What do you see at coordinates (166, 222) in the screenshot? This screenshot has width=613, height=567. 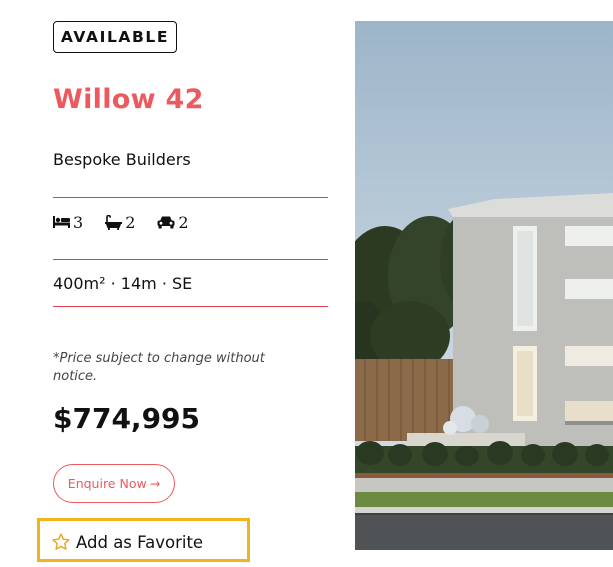 I see `car-icon` at bounding box center [166, 222].